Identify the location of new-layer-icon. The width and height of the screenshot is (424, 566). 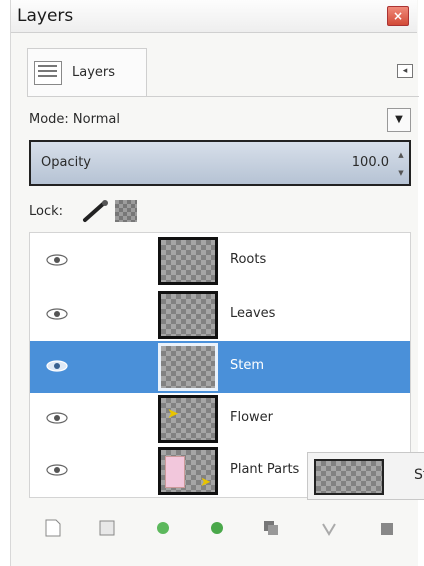
(53, 528).